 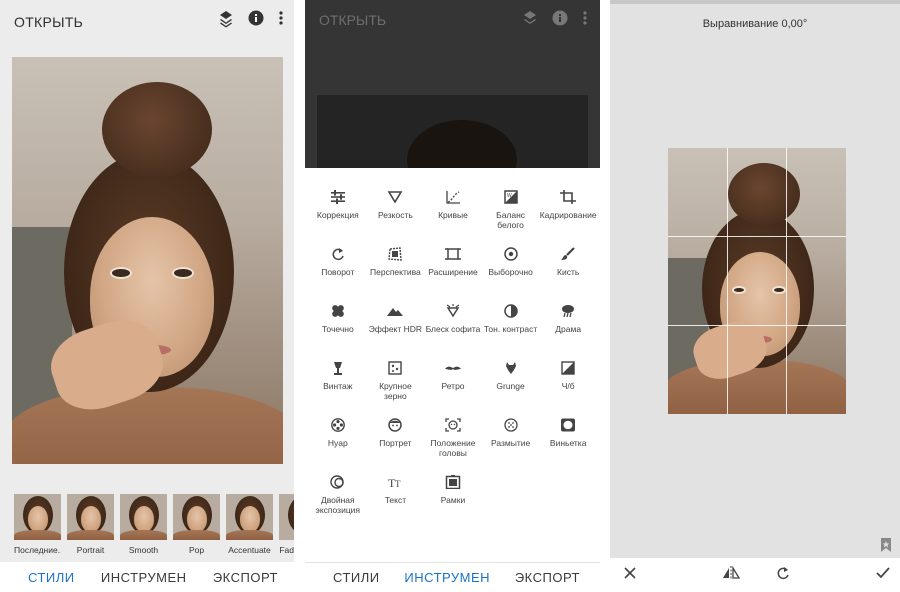 What do you see at coordinates (338, 439) in the screenshot?
I see `tool-noir: Нуар` at bounding box center [338, 439].